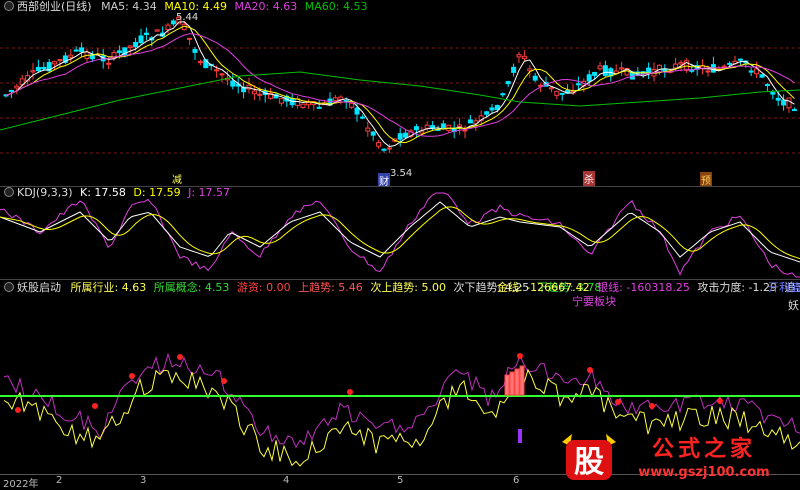 Image resolution: width=800 pixels, height=490 pixels. What do you see at coordinates (400, 480) in the screenshot?
I see `axis-tick: 5` at bounding box center [400, 480].